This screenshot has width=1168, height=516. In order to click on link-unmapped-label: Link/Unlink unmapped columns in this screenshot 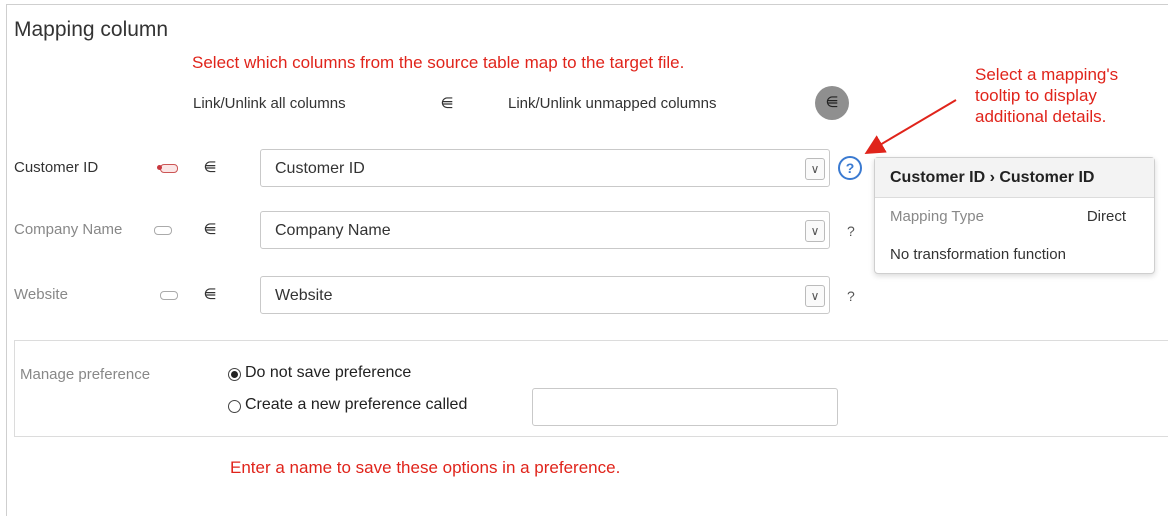, I will do `click(612, 103)`.